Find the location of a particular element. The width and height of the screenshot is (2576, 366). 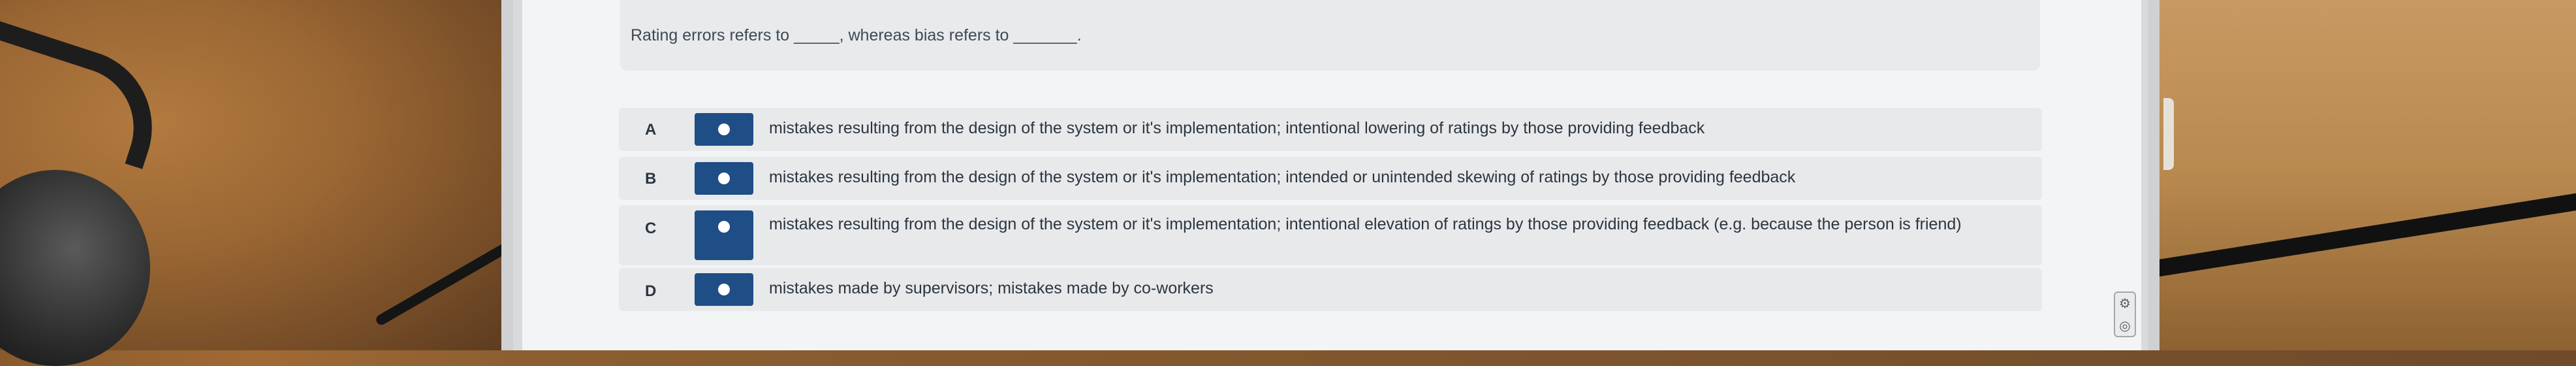

kettle is located at coordinates (75, 268).